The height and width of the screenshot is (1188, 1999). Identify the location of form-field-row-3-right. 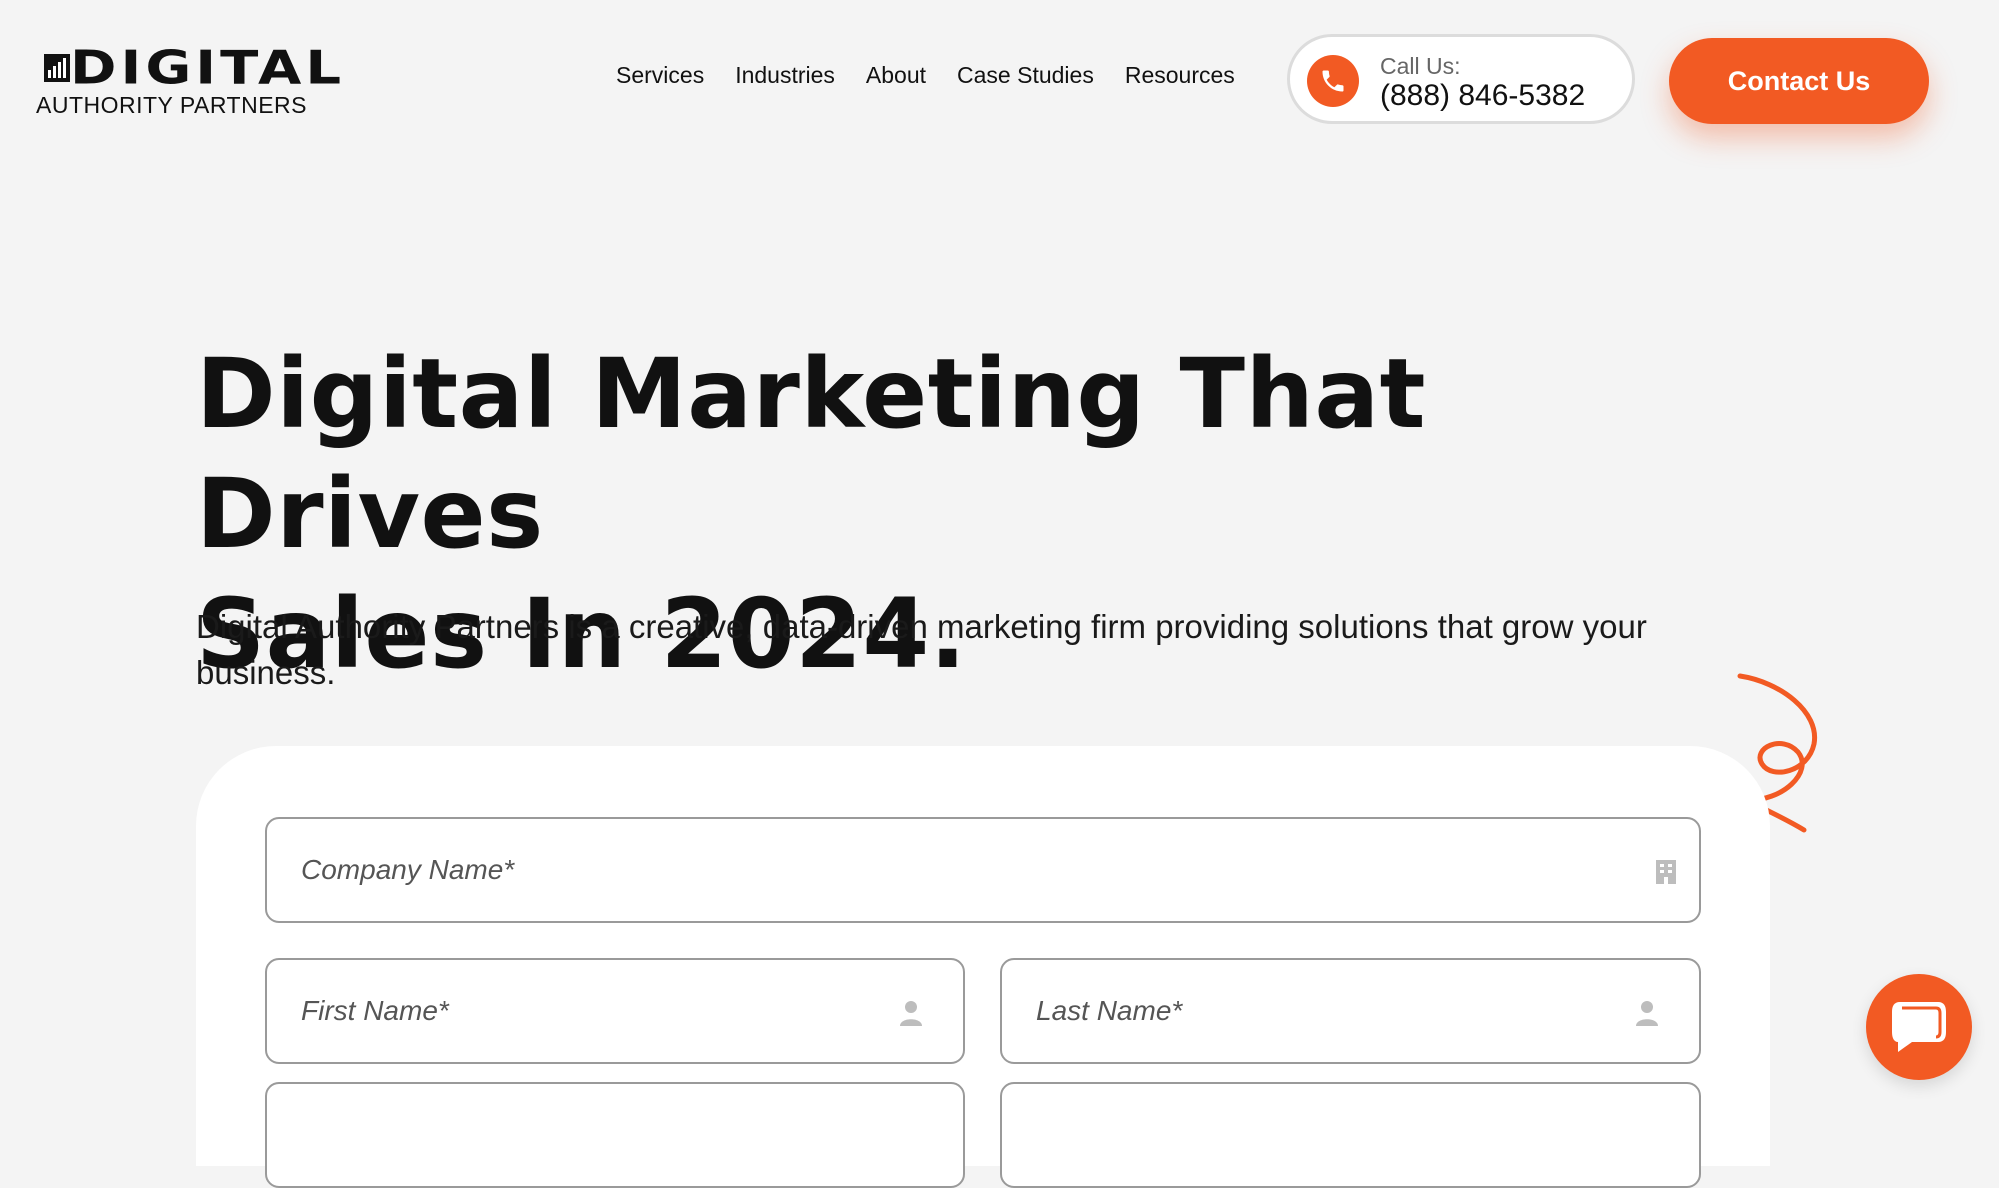
(1350, 1135).